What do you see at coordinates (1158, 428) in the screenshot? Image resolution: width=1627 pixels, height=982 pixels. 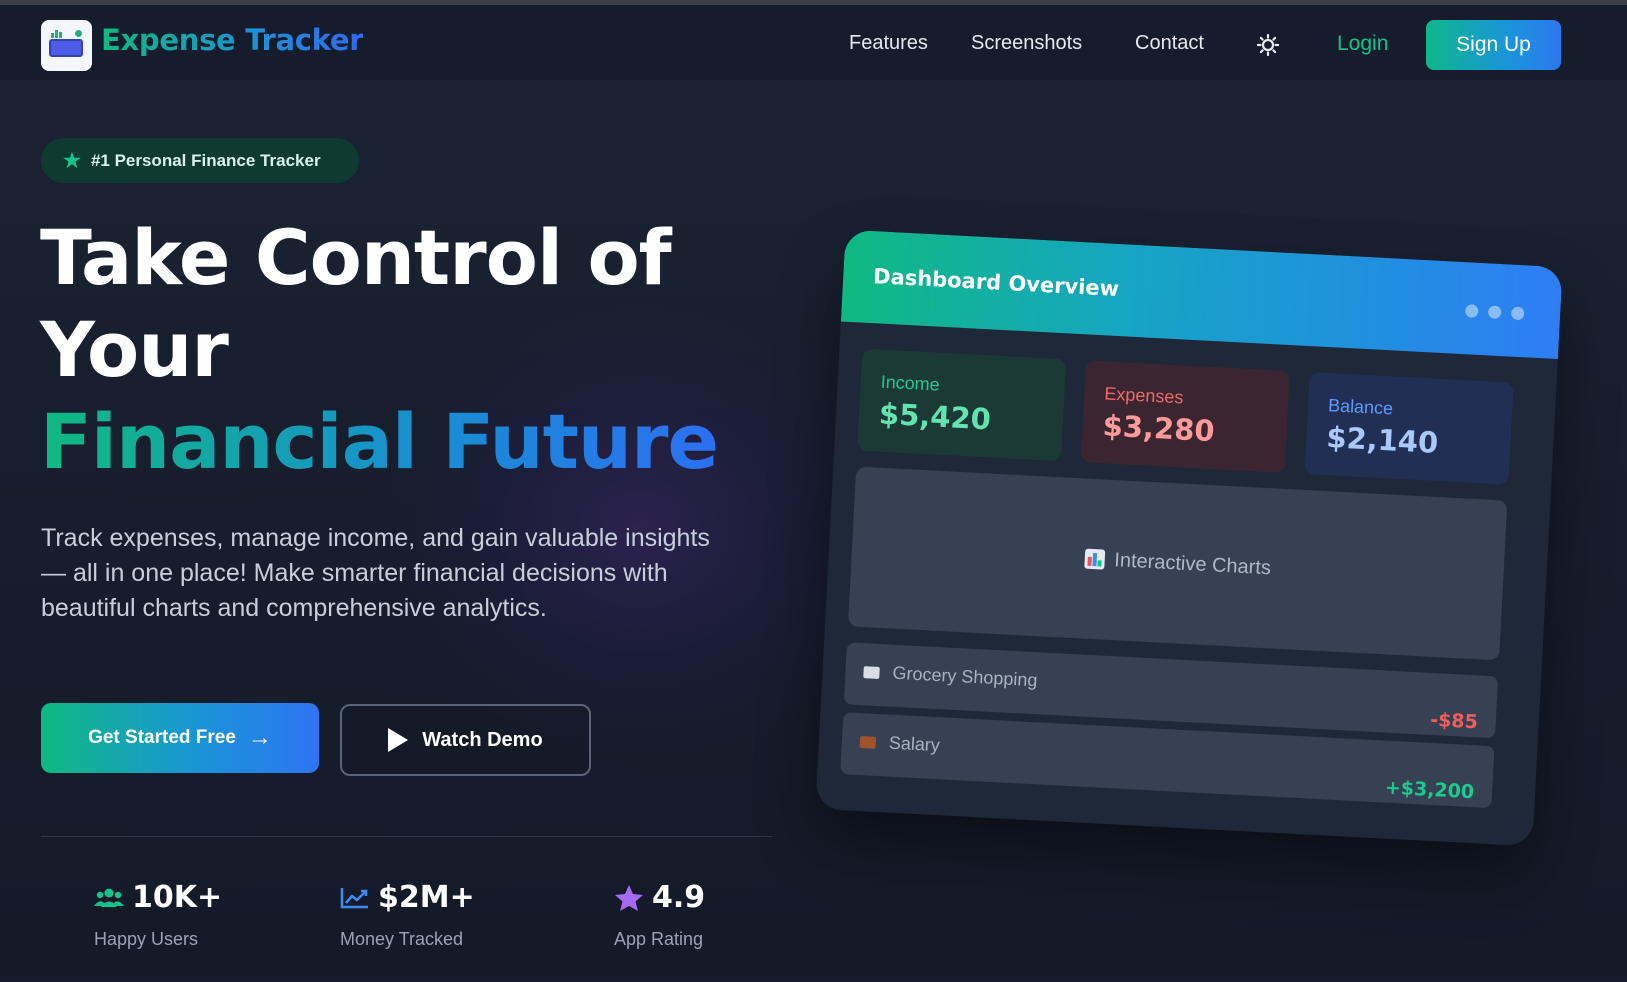 I see `kpi-value: $3,280` at bounding box center [1158, 428].